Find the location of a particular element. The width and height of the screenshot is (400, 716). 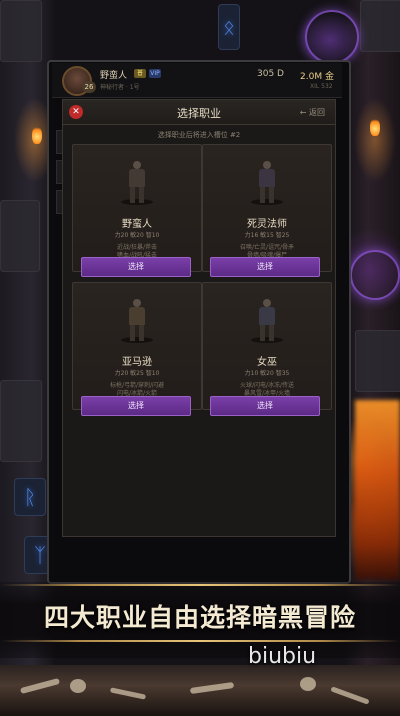

banner-top-line is located at coordinates (200, 585).